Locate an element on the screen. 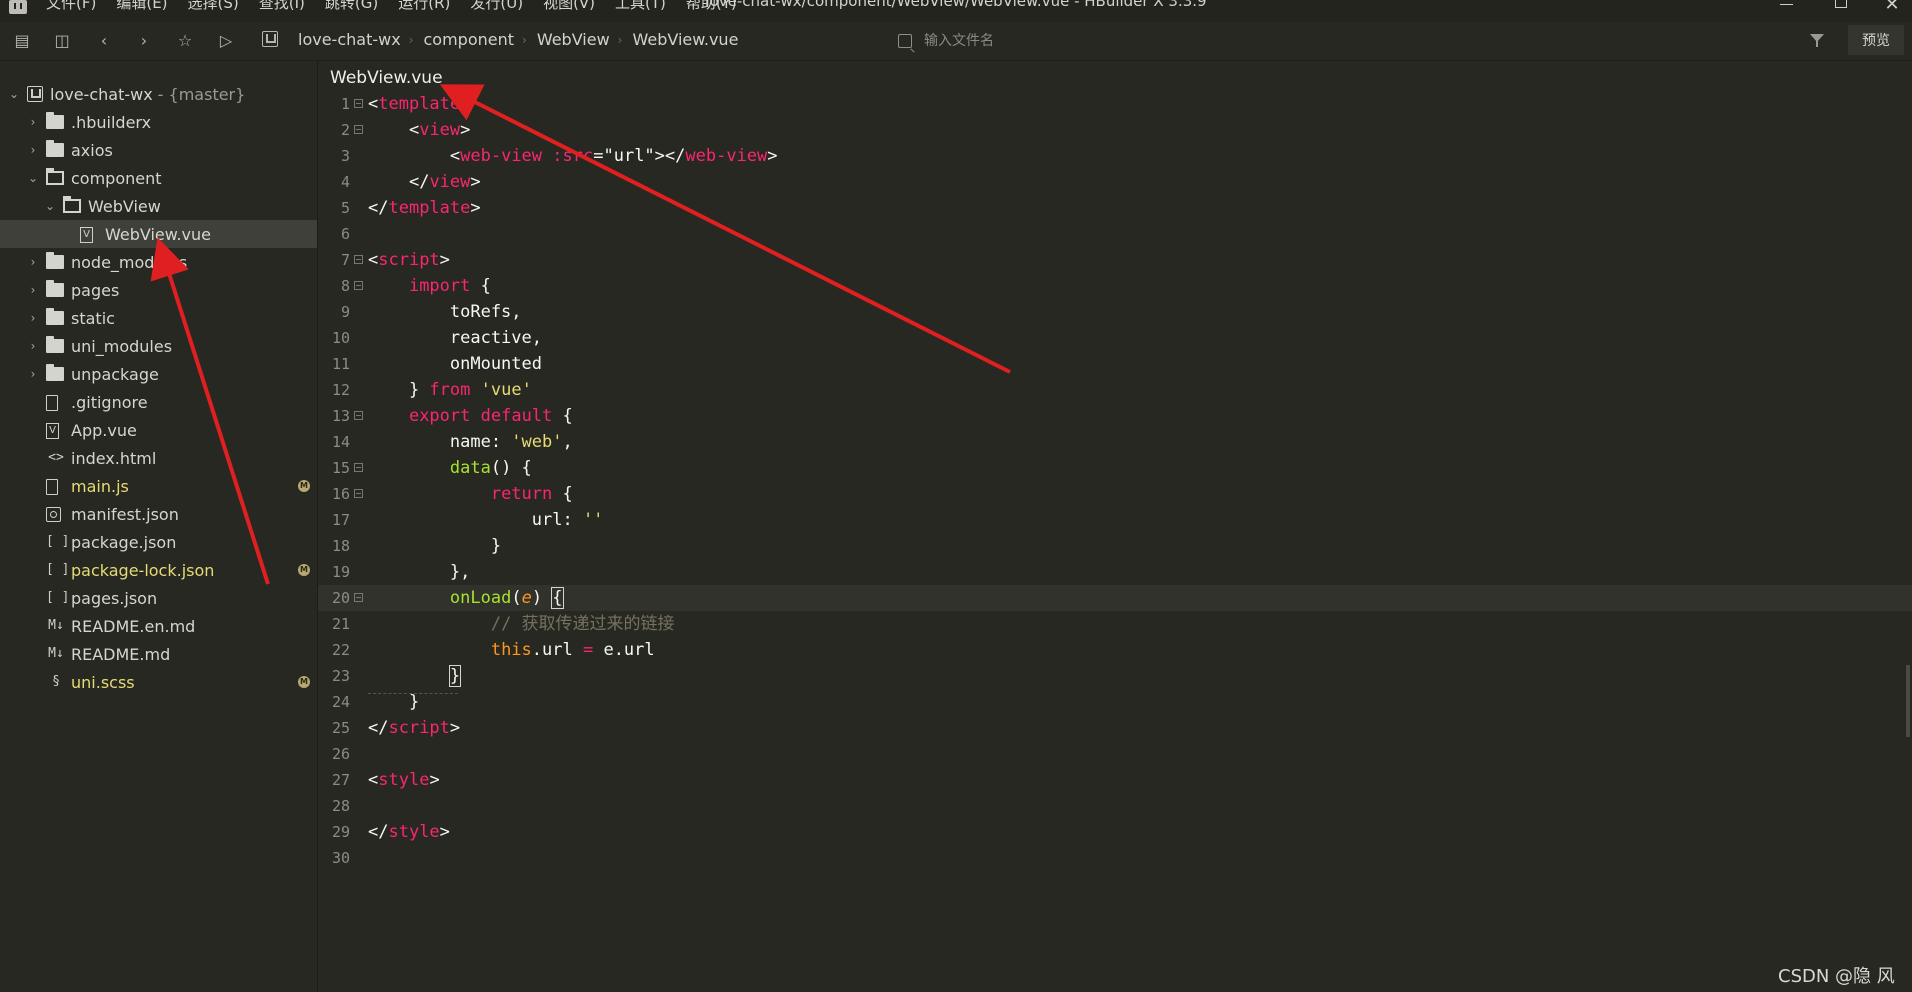  code-line: 26 is located at coordinates (1115, 754).